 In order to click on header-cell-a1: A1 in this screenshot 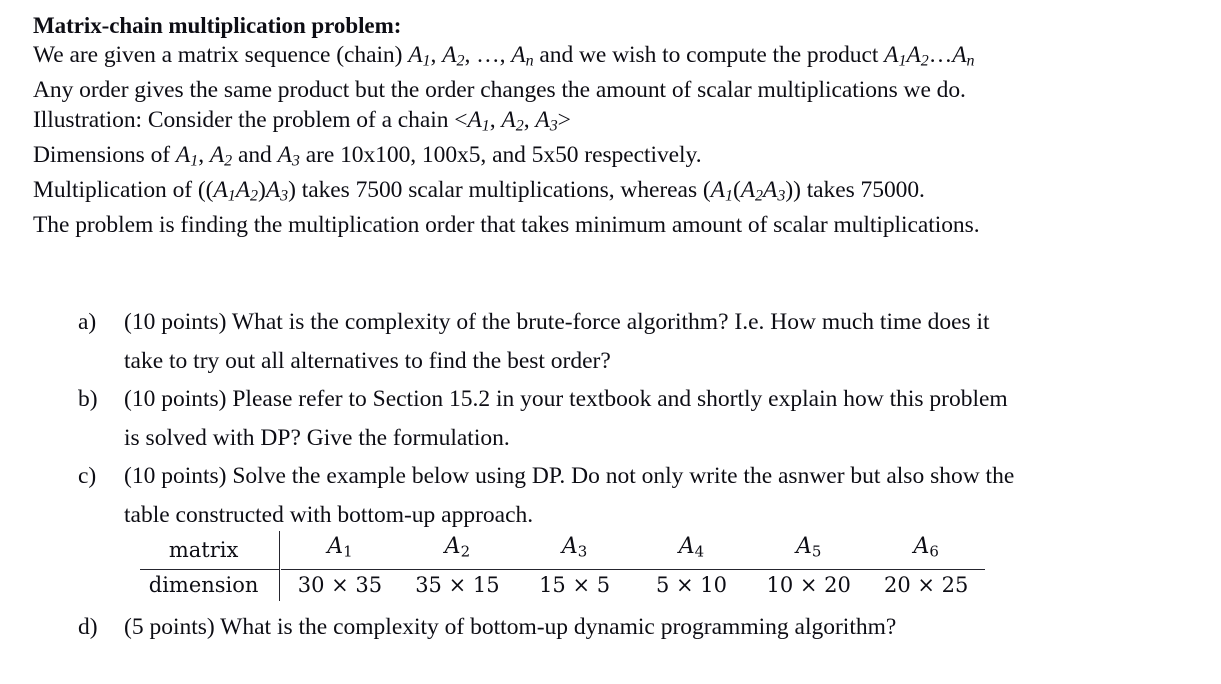, I will do `click(340, 550)`.